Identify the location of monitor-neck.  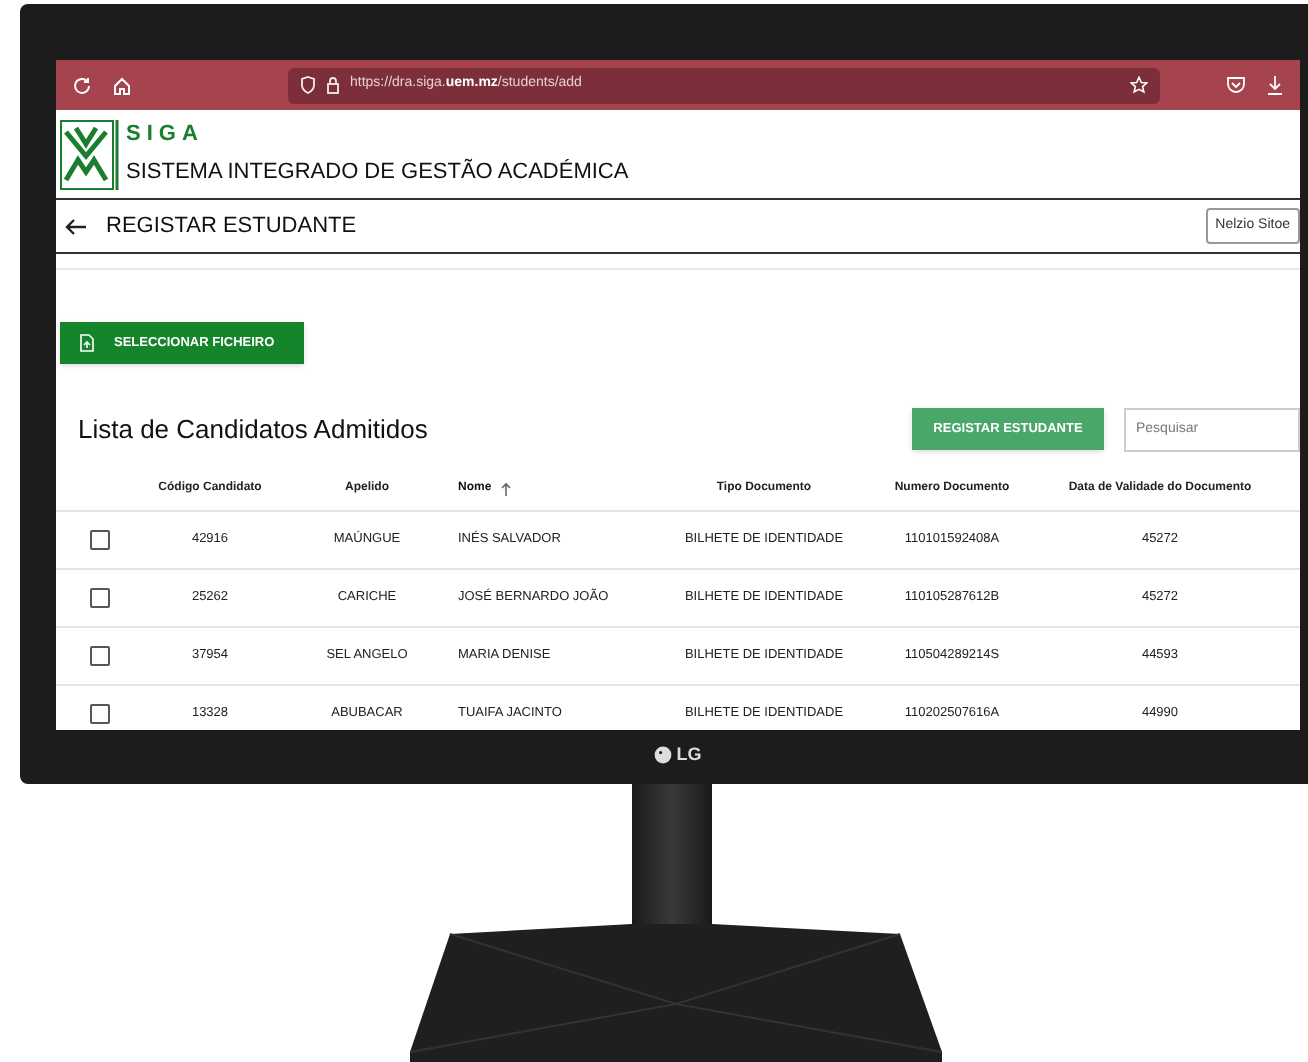
(672, 854).